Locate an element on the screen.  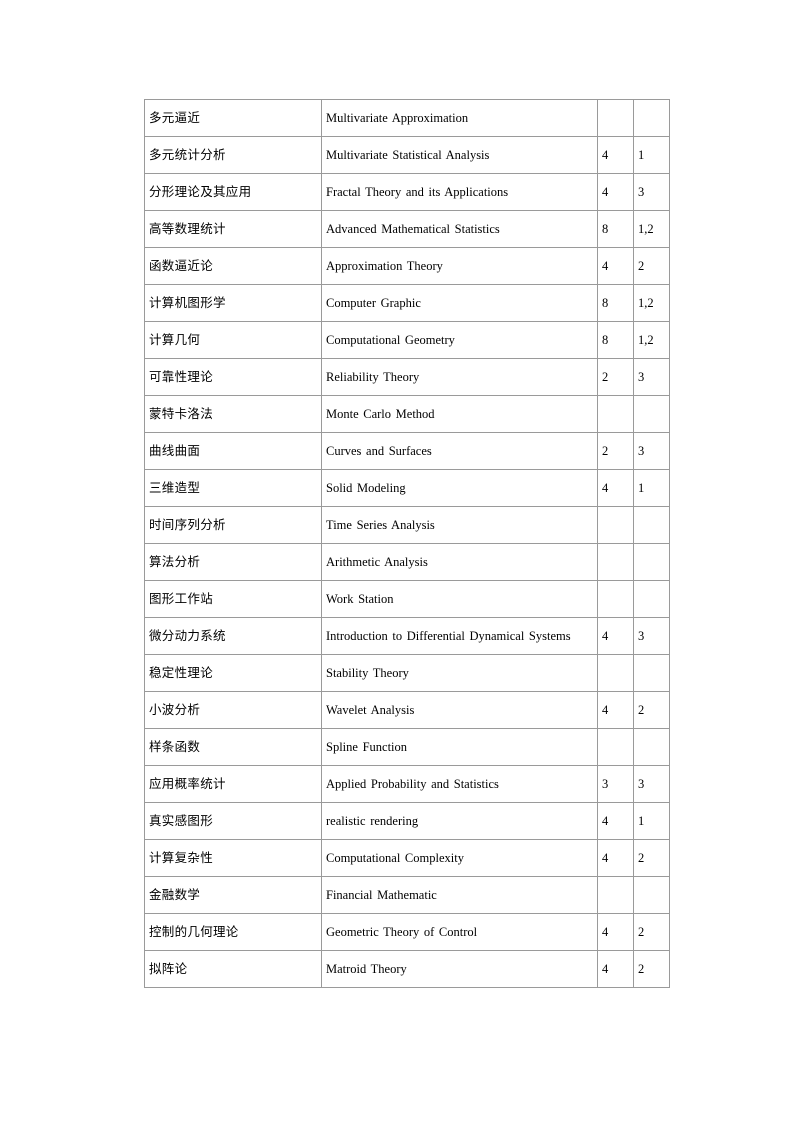
course-name-en-cell: Spline Function is located at coordinates (460, 747).